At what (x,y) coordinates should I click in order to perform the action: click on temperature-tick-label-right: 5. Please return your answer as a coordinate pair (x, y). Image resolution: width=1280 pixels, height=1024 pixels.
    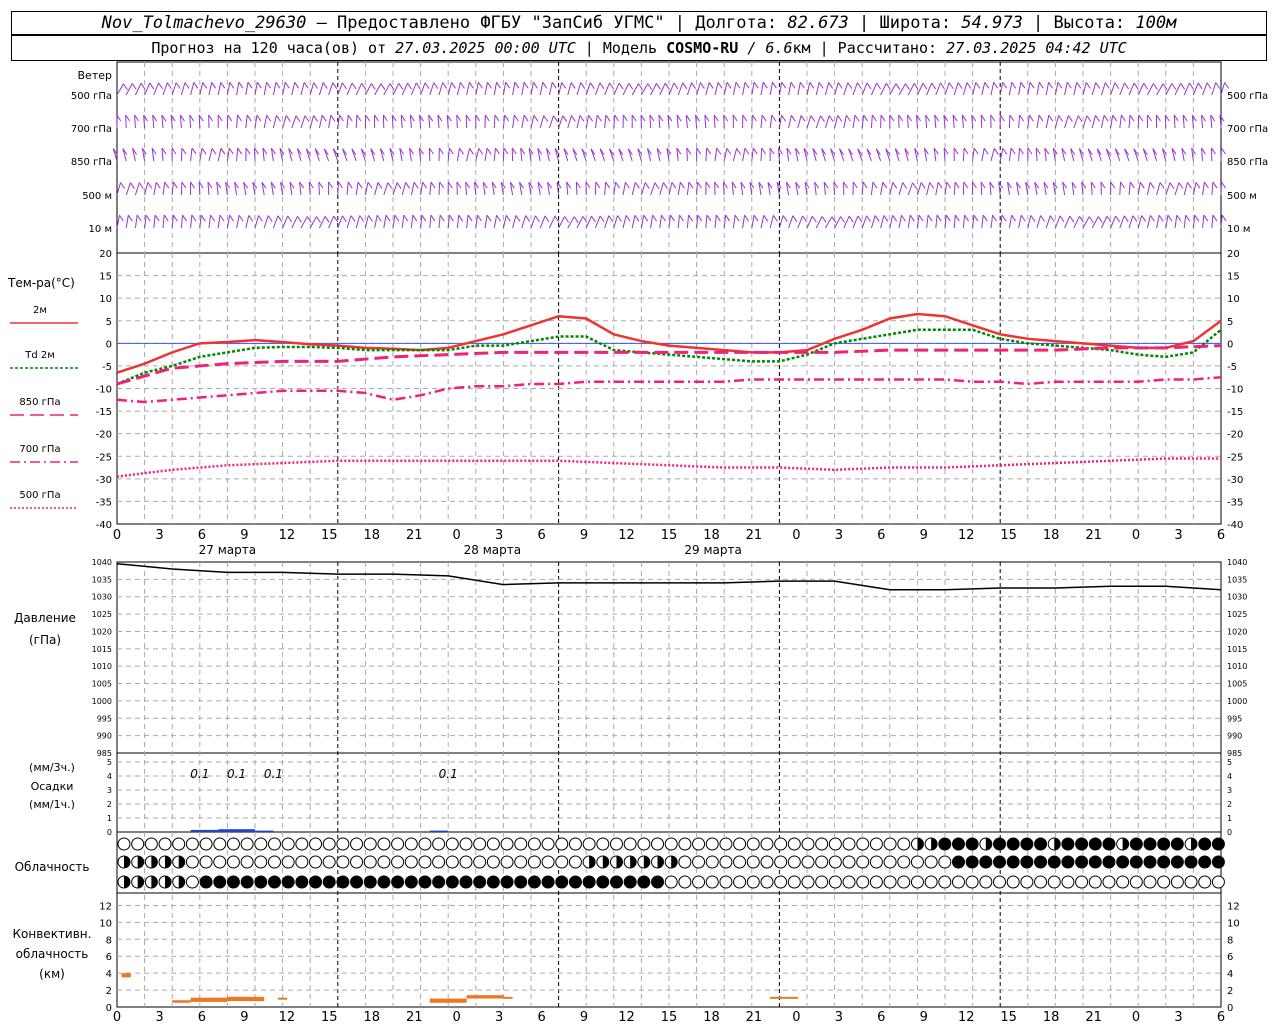
    Looking at the image, I should click on (1230, 322).